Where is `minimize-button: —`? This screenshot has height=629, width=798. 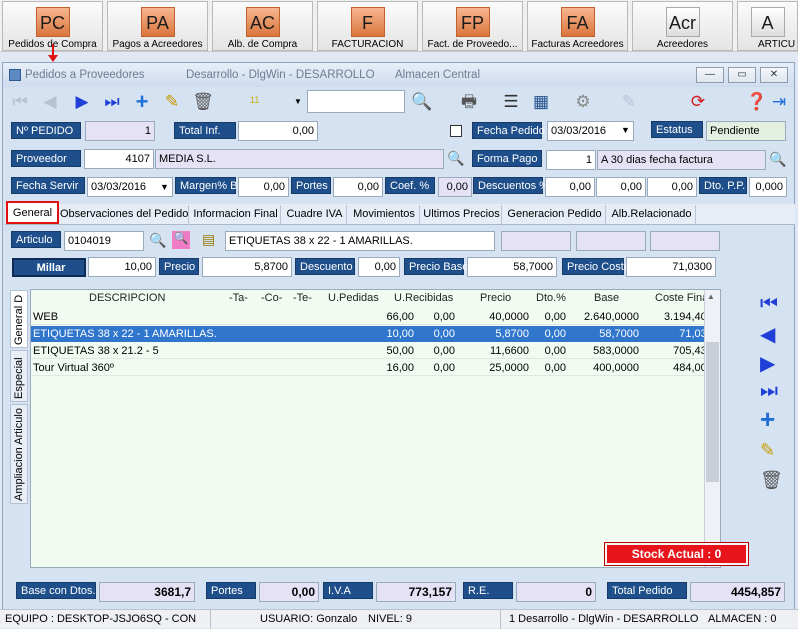
minimize-button: — is located at coordinates (710, 75).